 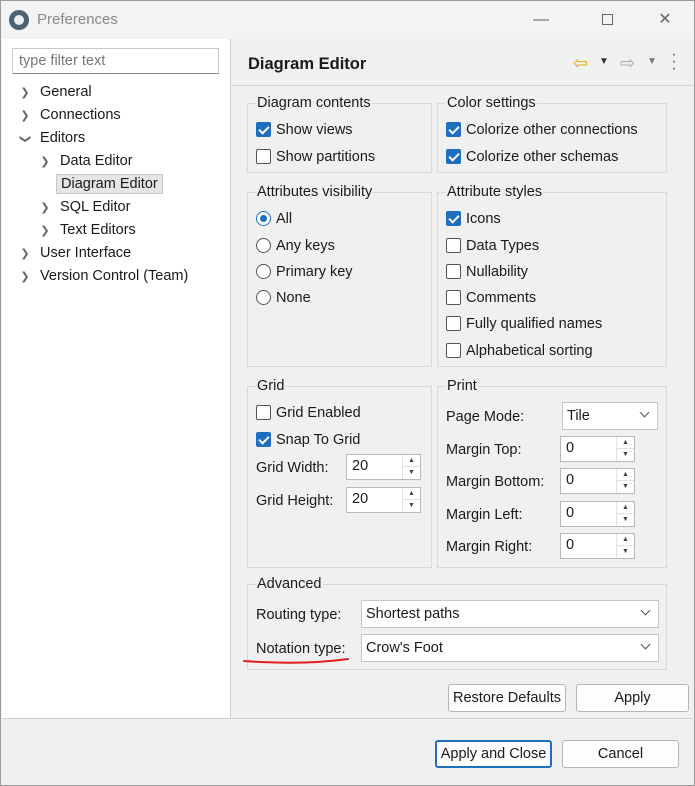 I want to click on minimize-button: —, so click(x=541, y=20).